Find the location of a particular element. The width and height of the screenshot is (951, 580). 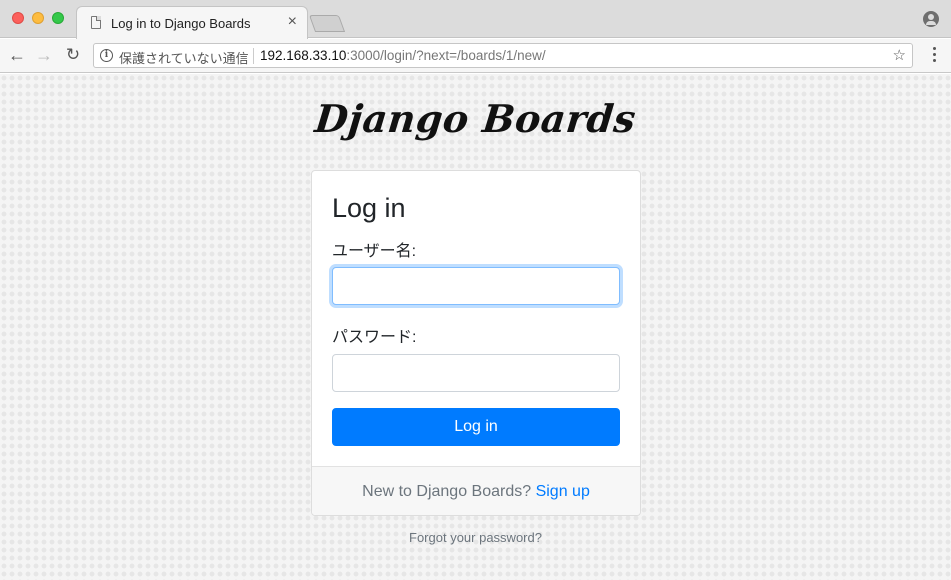

maximize-window-button is located at coordinates (58, 18).